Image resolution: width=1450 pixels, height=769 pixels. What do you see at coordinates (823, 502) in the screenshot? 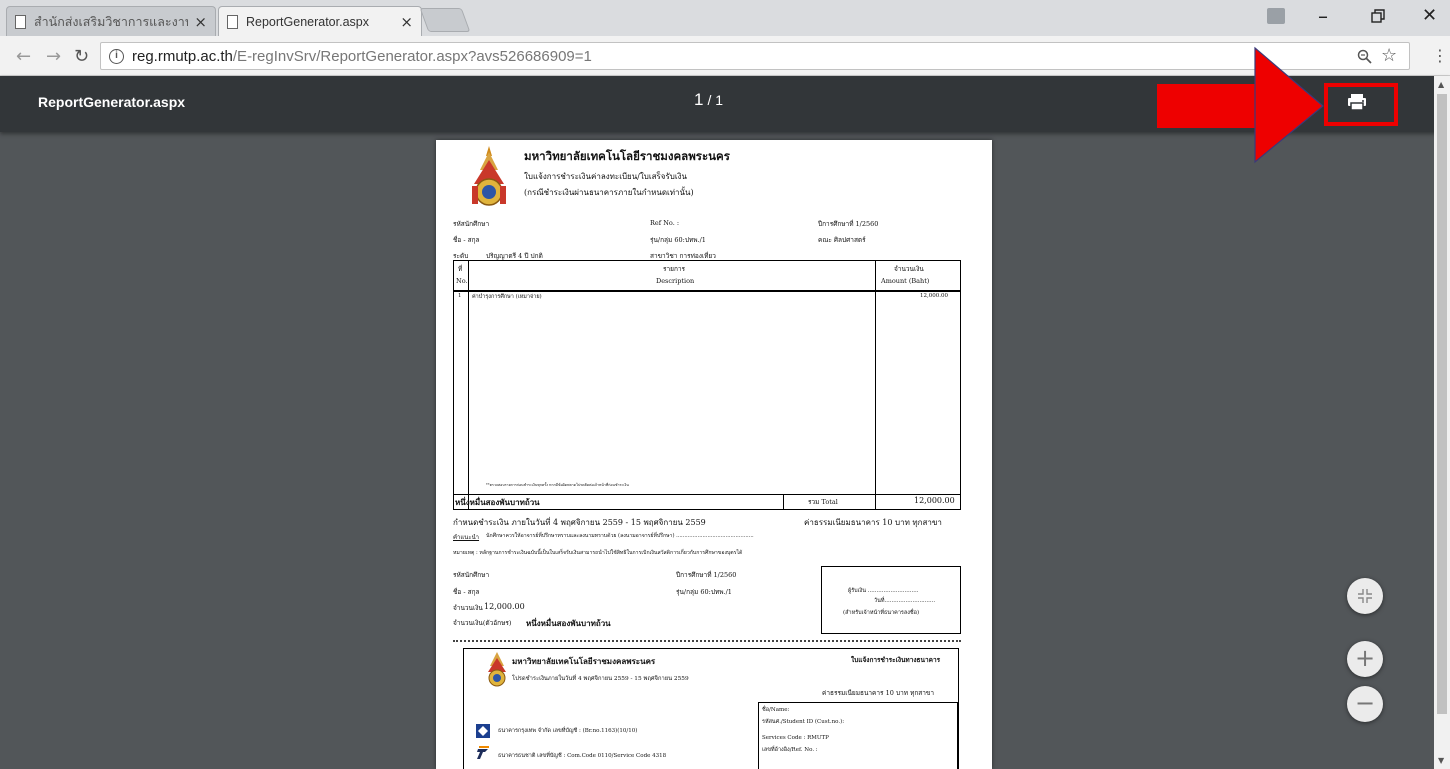
I see `total-label: รวม Total` at bounding box center [823, 502].